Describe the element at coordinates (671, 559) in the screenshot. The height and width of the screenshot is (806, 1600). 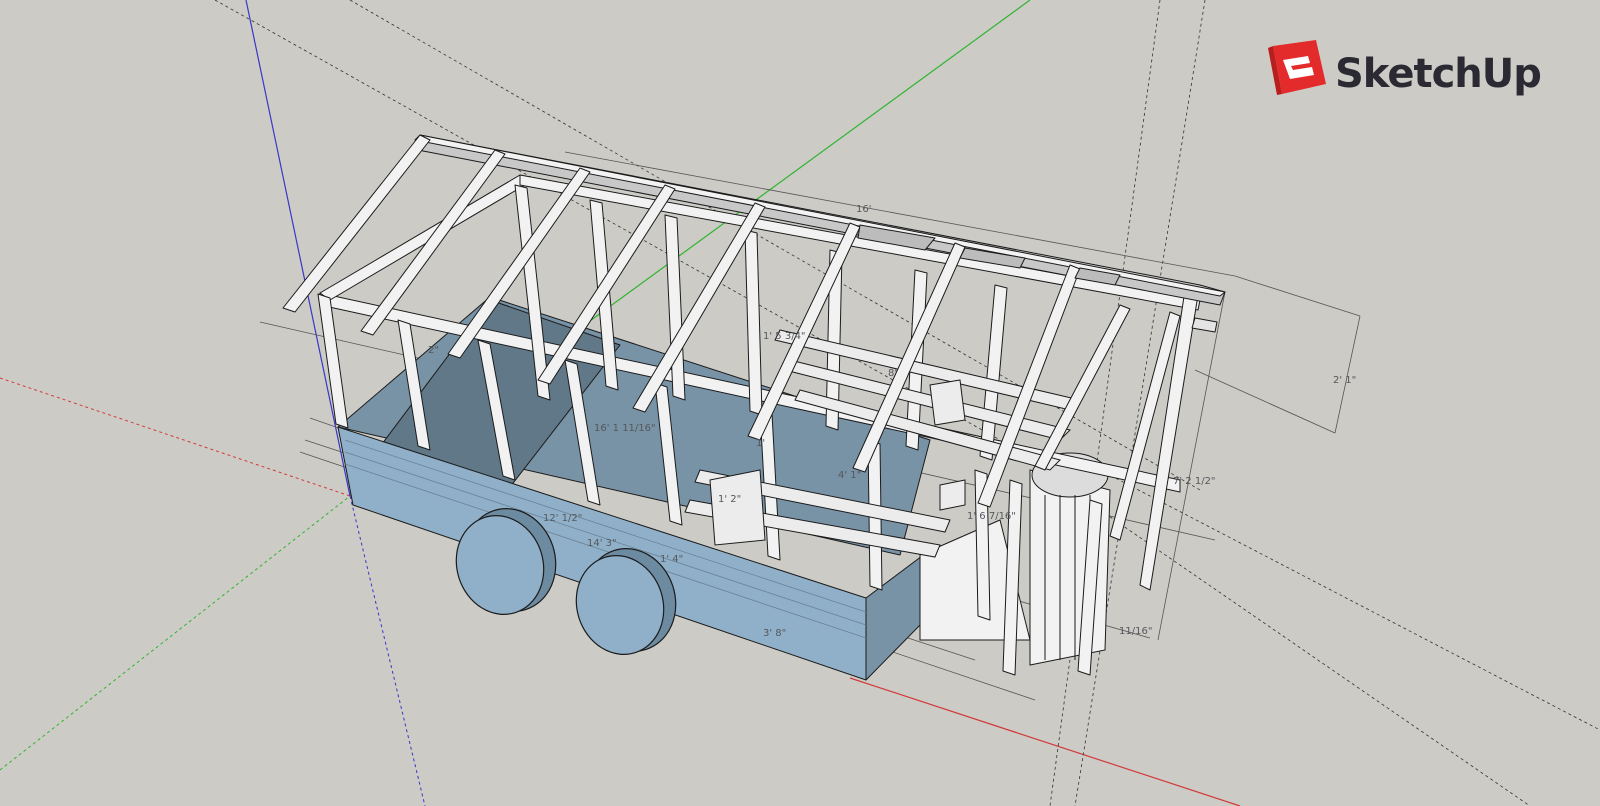
I see `dim-tongue-offset: 1' 4"` at that location.